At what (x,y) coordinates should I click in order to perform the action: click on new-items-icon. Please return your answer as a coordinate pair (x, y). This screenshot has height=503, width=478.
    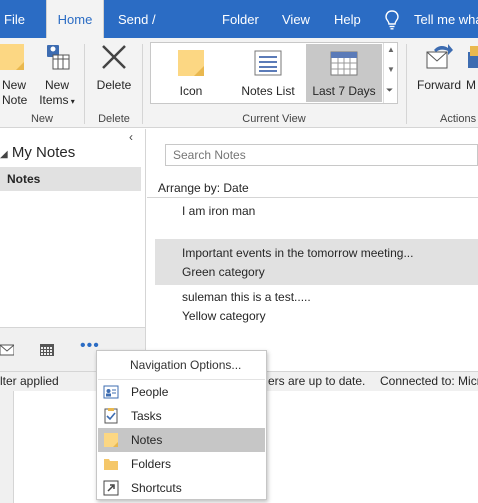
    Looking at the image, I should click on (58, 57).